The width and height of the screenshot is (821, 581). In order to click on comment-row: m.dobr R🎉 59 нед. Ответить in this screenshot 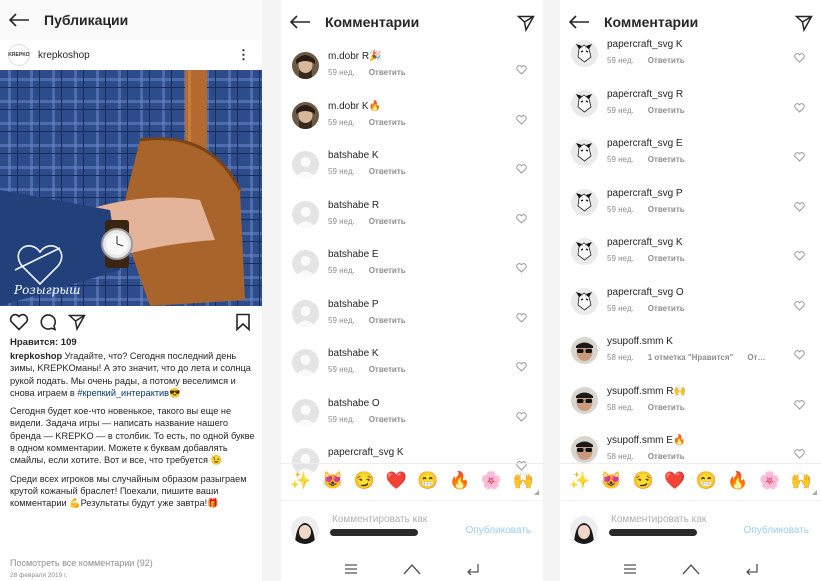, I will do `click(412, 70)`.